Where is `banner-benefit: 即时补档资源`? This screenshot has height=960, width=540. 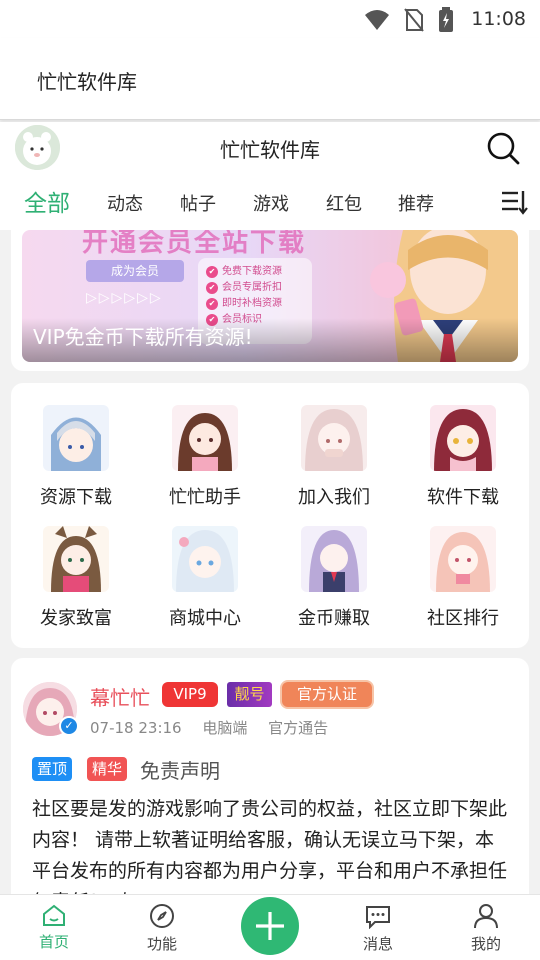
banner-benefit: 即时补档资源 is located at coordinates (255, 304).